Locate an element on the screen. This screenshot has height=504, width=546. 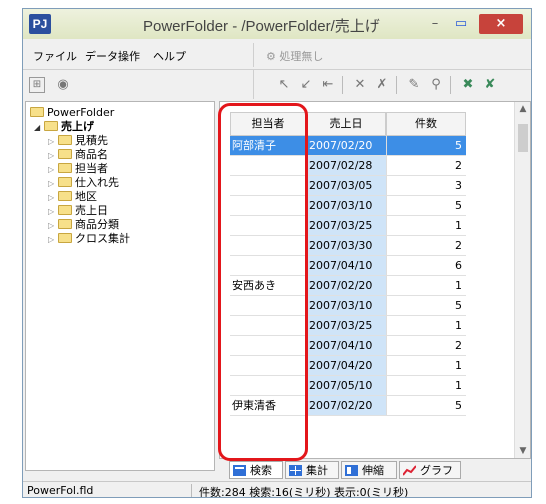
expand-arrow-icon: ◢ is located at coordinates (39, 128).